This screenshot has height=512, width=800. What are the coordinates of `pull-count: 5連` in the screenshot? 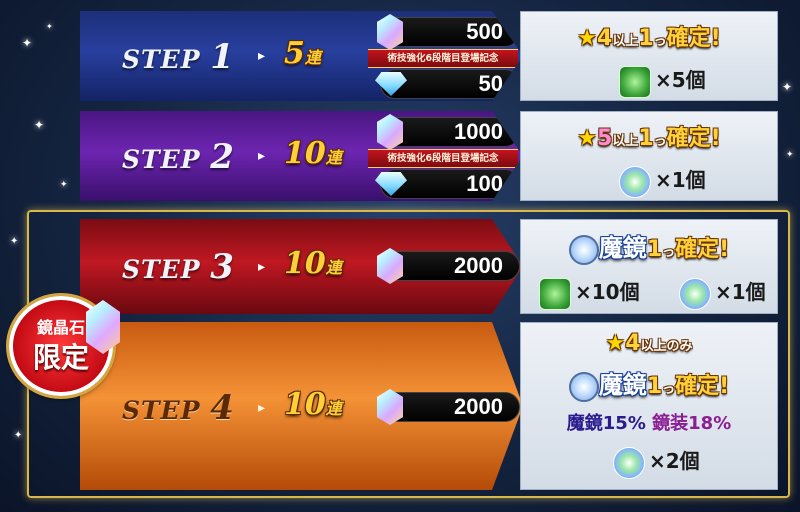 It's located at (302, 53).